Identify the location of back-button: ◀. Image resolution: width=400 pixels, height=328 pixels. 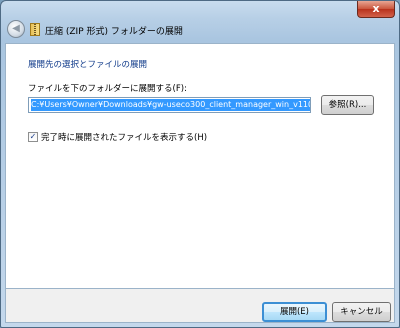
(16, 29).